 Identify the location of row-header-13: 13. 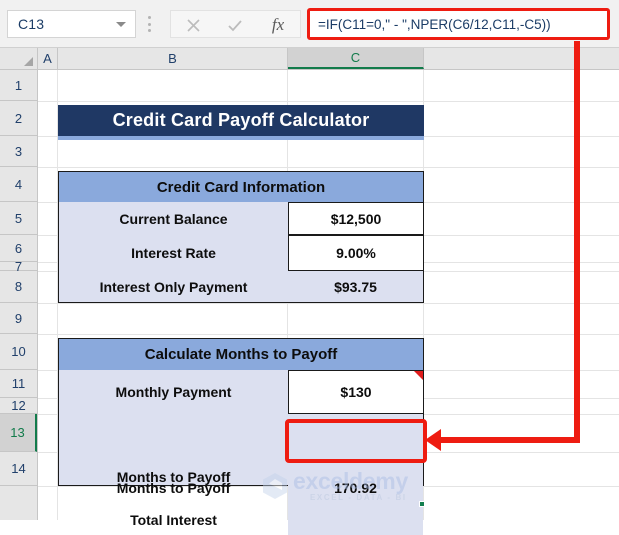
(18, 433).